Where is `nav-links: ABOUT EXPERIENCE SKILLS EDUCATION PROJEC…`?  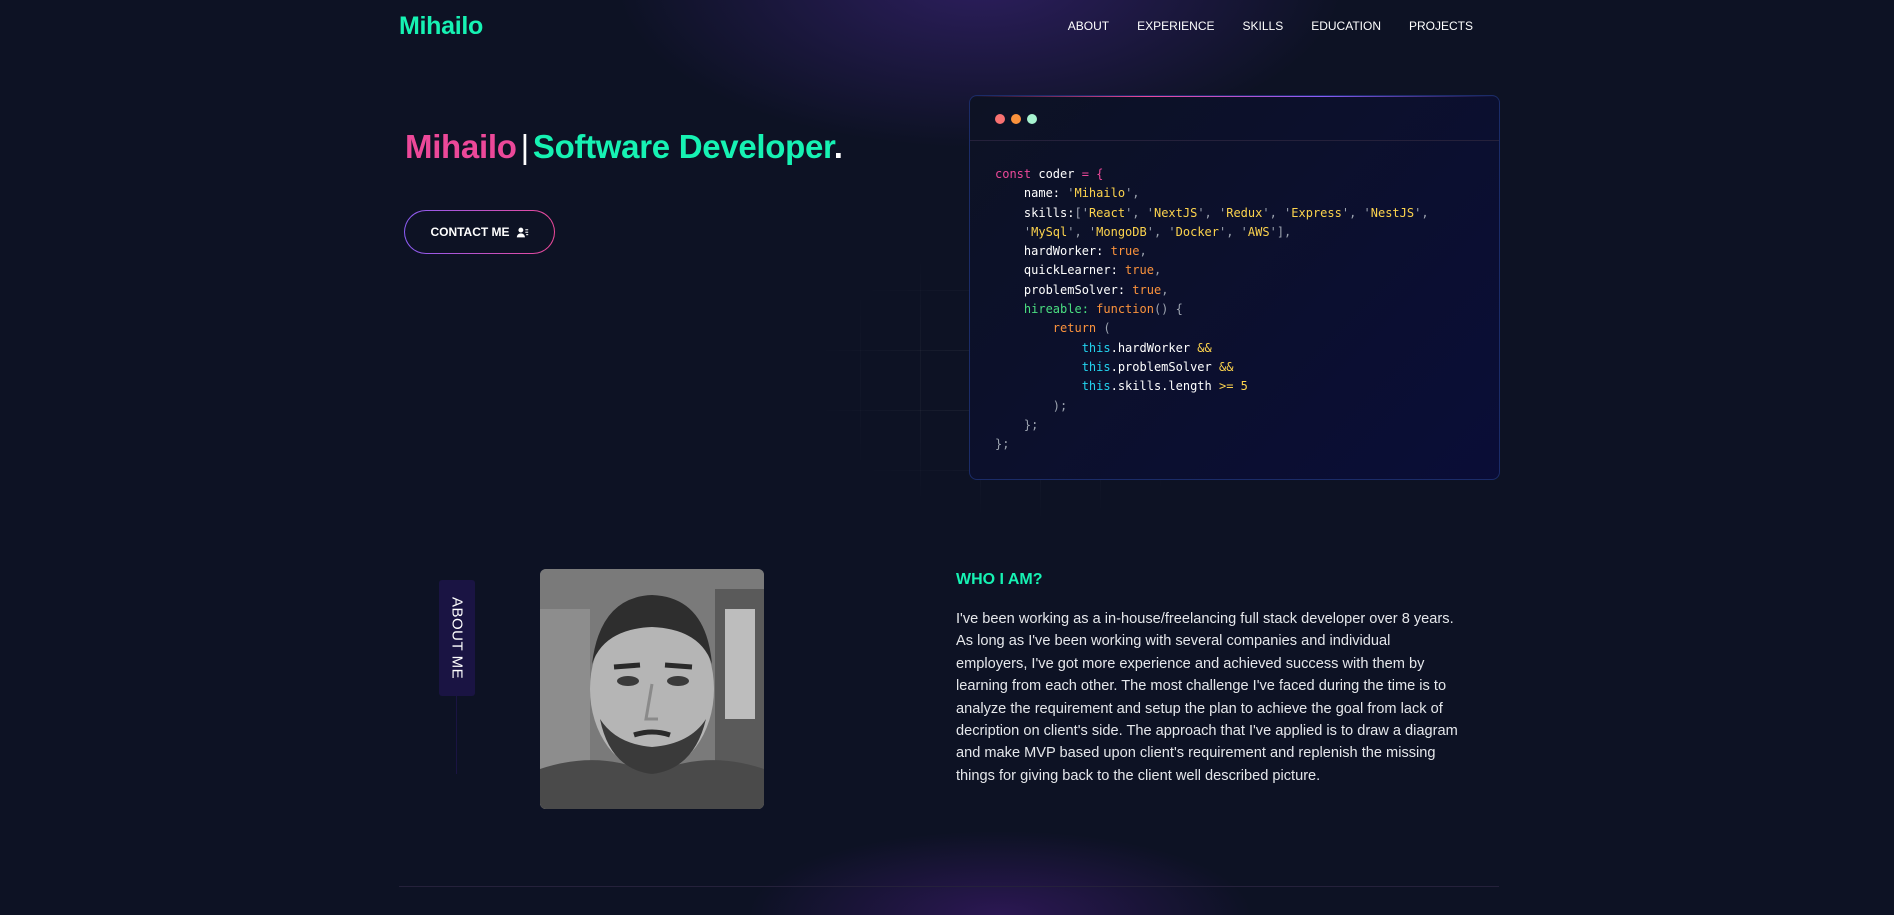 nav-links: ABOUT EXPERIENCE SKILLS EDUCATION PROJEC… is located at coordinates (1270, 26).